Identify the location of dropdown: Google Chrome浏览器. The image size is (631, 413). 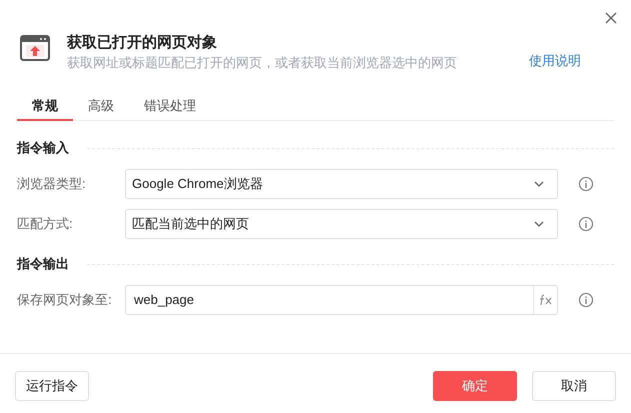
(341, 184).